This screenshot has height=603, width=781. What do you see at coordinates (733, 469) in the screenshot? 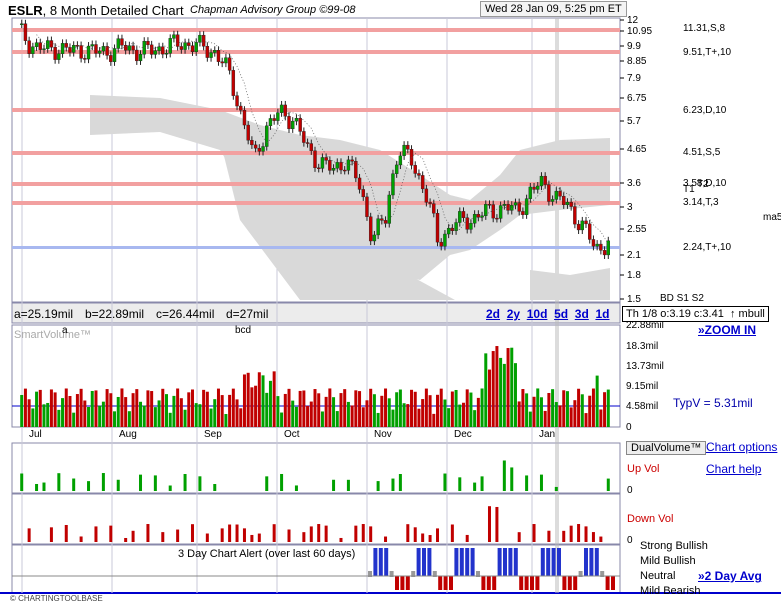
I see `chart-help-link: Chart help` at bounding box center [733, 469].